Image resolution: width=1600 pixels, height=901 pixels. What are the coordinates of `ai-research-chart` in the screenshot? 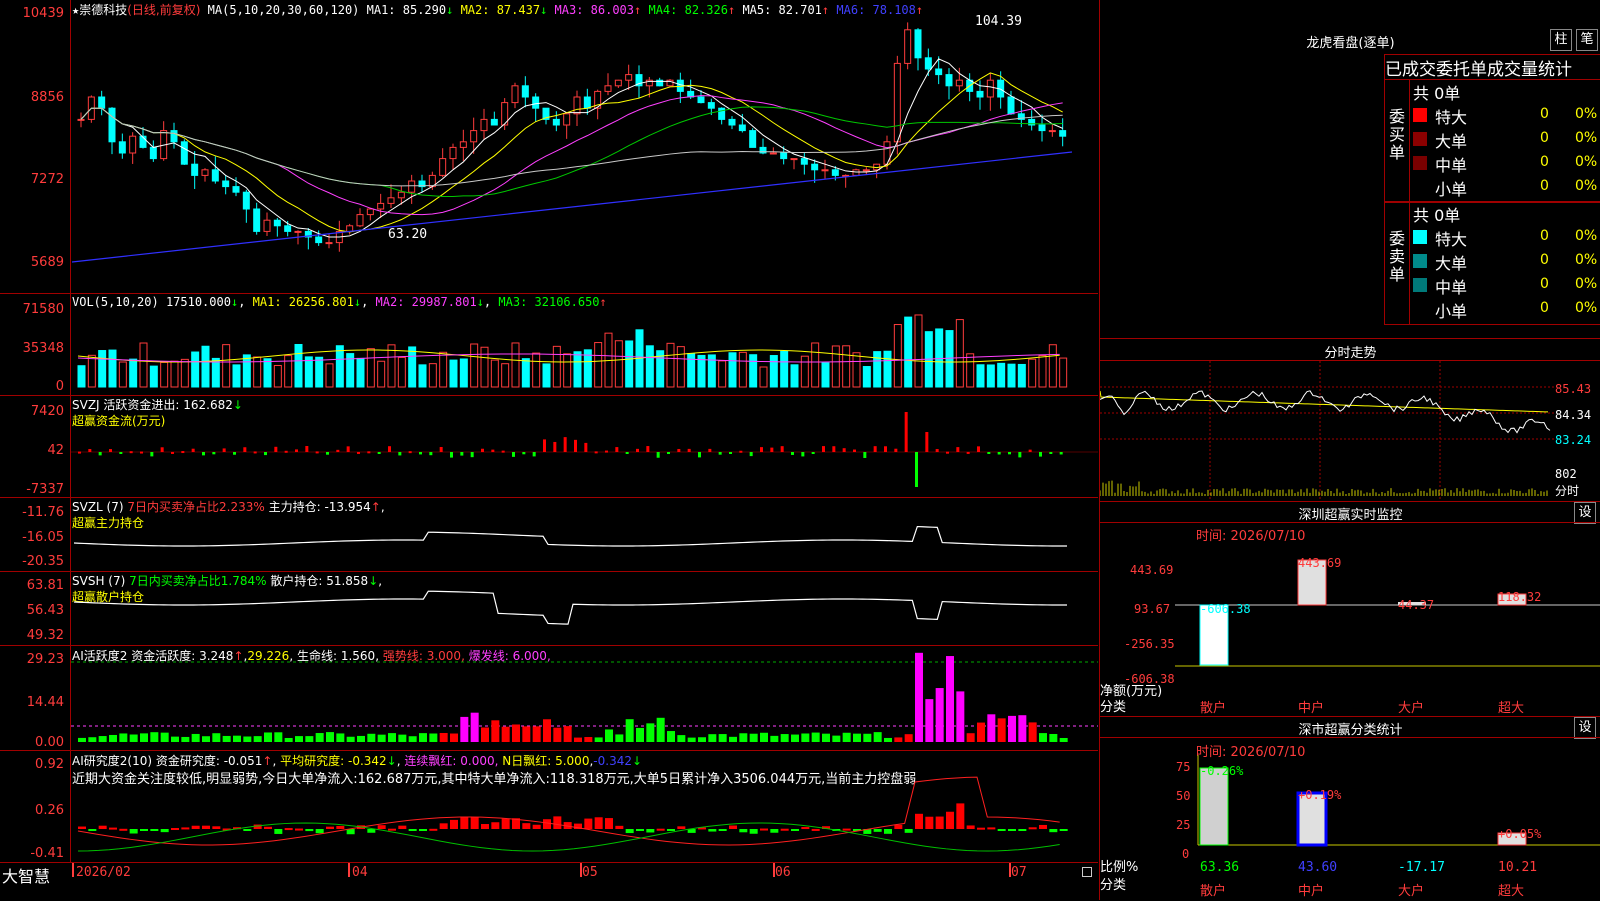 It's located at (549, 806).